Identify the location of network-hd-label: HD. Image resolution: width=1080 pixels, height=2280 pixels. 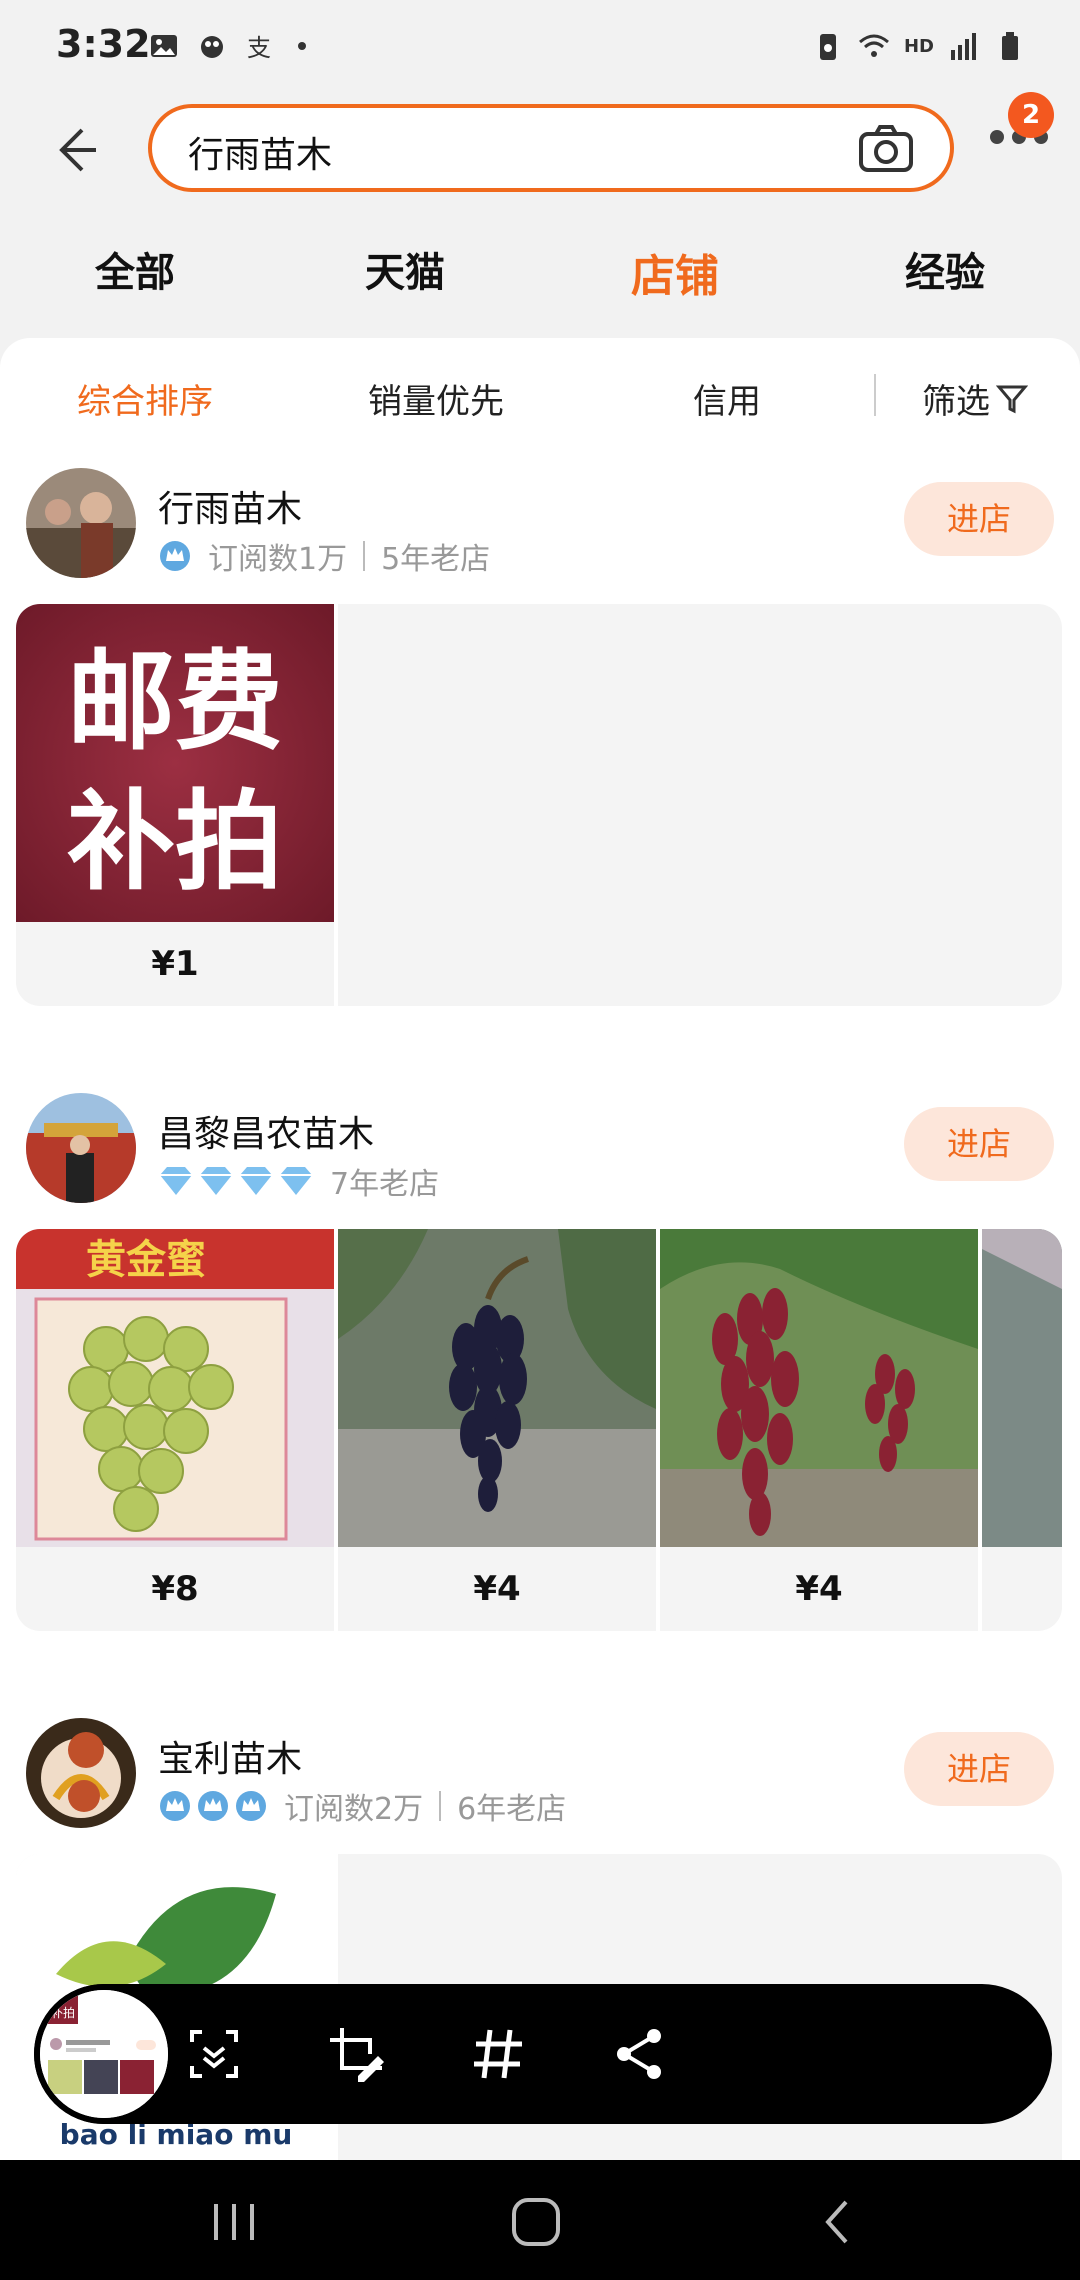
(918, 46).